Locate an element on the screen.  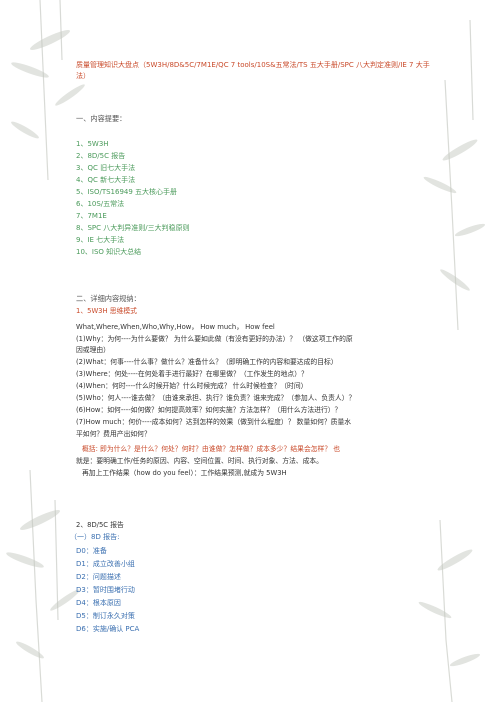
toc-item-4: 4、QC 新七大手法 is located at coordinates (106, 180).